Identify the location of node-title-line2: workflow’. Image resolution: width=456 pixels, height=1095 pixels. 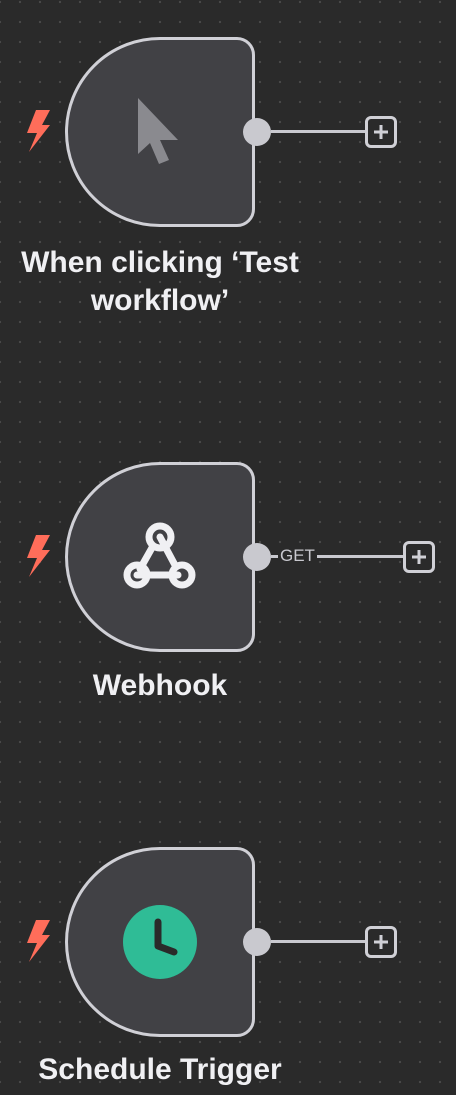
(160, 300).